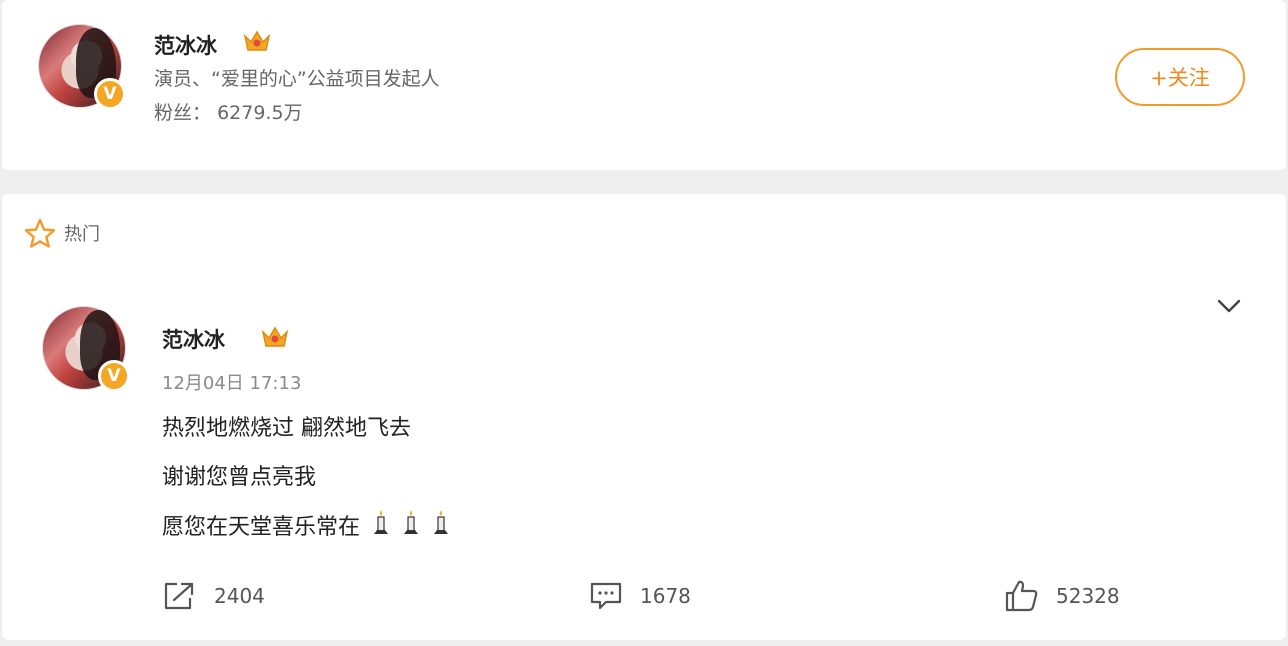  I want to click on profile-avatar: V, so click(82, 67).